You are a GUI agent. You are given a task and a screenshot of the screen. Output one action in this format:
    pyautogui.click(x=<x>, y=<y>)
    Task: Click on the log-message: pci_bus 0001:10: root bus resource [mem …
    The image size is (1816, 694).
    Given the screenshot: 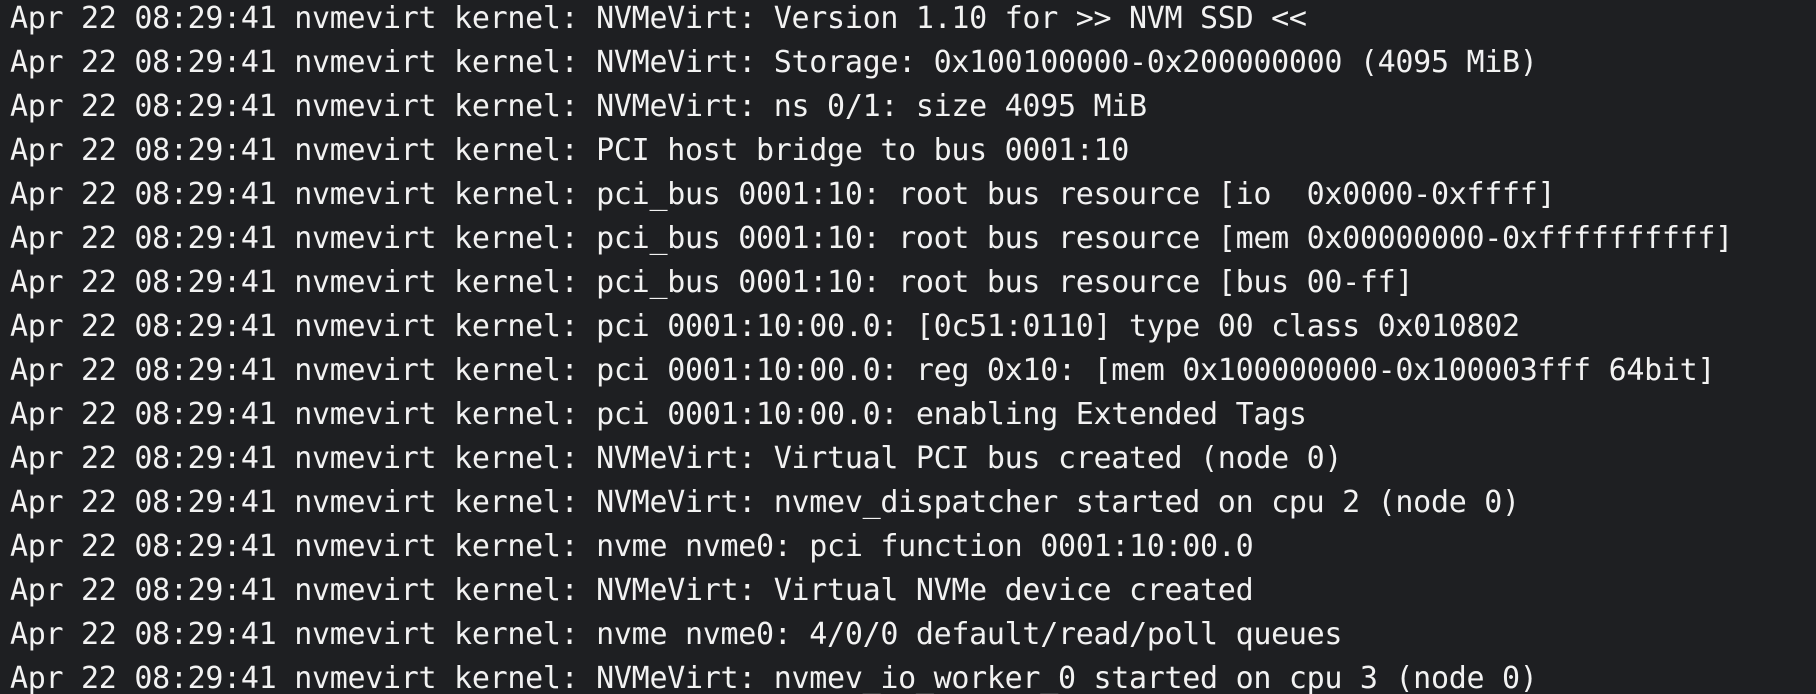 What is the action you would take?
    pyautogui.click(x=1164, y=238)
    